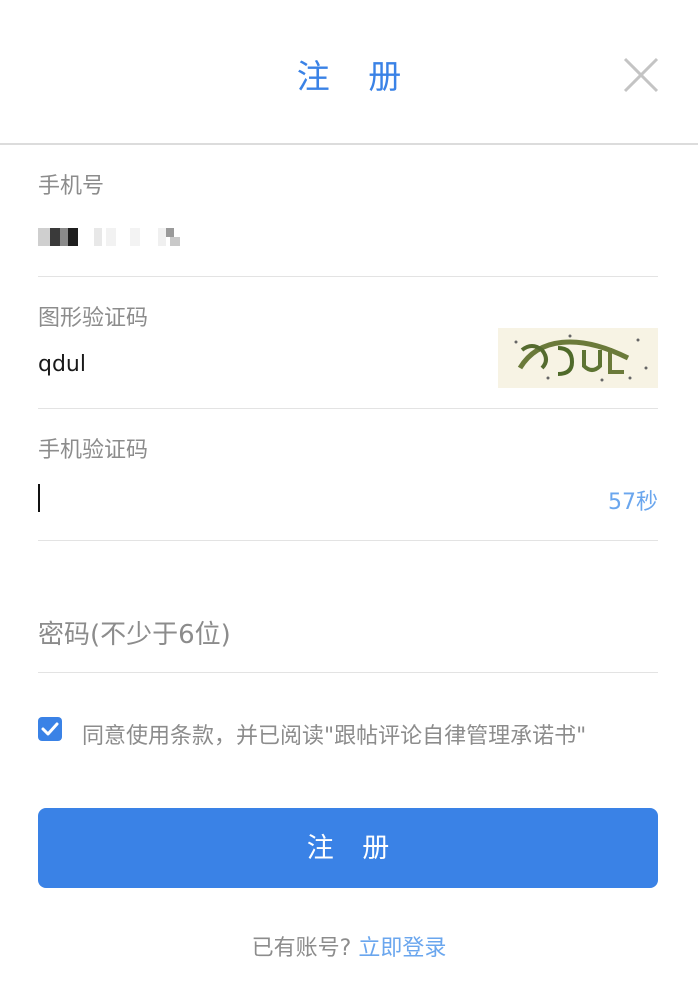 The width and height of the screenshot is (698, 996). I want to click on sms-code-input, so click(39, 498).